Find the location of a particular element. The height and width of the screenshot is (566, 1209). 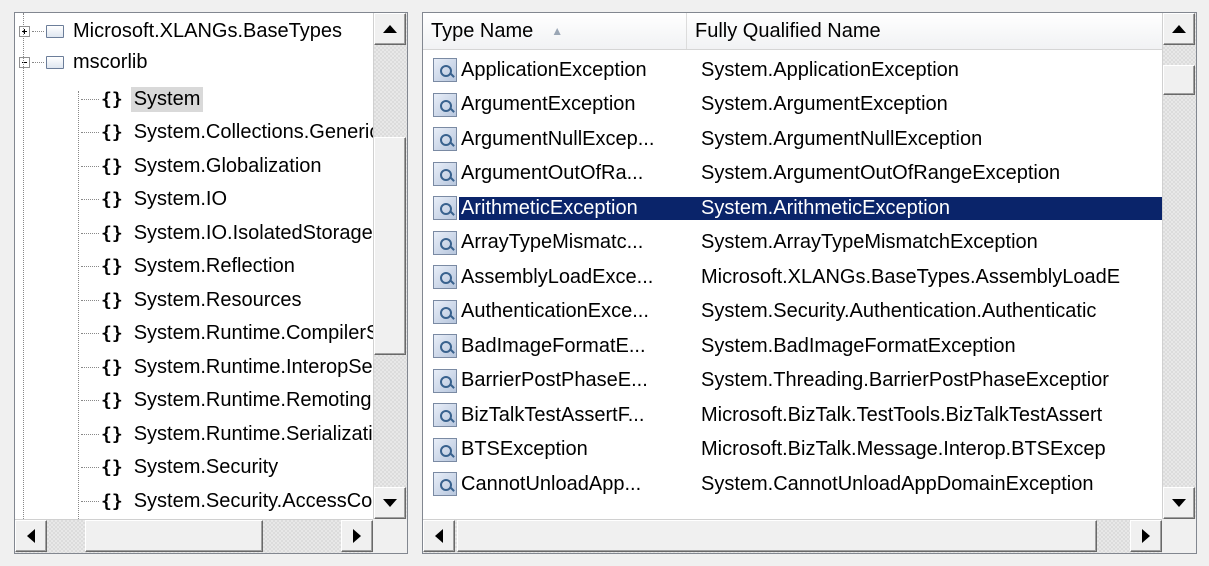

arrow-down-icon is located at coordinates (1179, 503).